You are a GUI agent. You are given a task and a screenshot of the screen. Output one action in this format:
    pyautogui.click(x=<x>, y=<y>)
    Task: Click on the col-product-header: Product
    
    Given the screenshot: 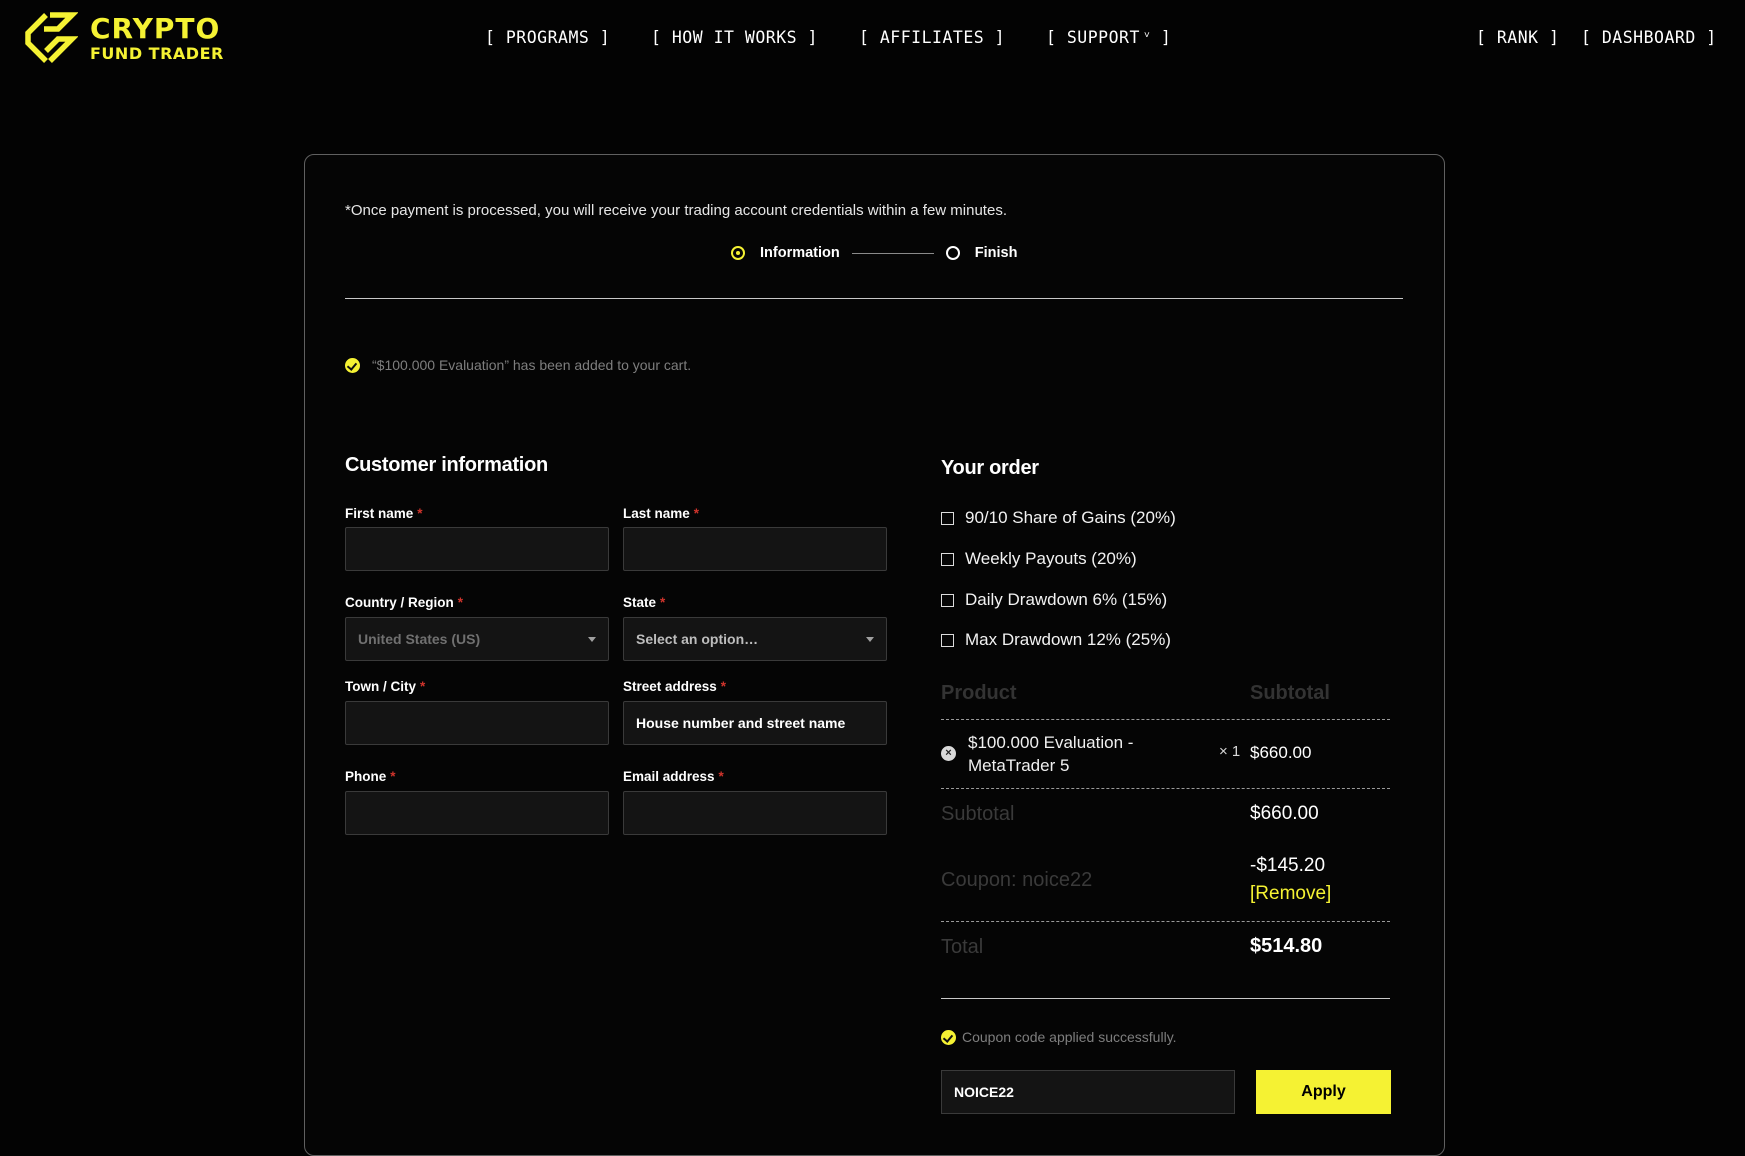 What is the action you would take?
    pyautogui.click(x=979, y=693)
    